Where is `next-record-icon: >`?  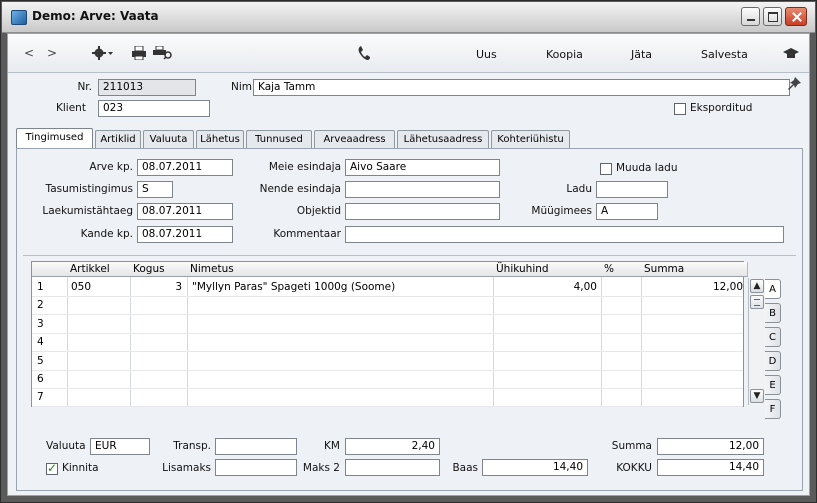
next-record-icon: > is located at coordinates (52, 53).